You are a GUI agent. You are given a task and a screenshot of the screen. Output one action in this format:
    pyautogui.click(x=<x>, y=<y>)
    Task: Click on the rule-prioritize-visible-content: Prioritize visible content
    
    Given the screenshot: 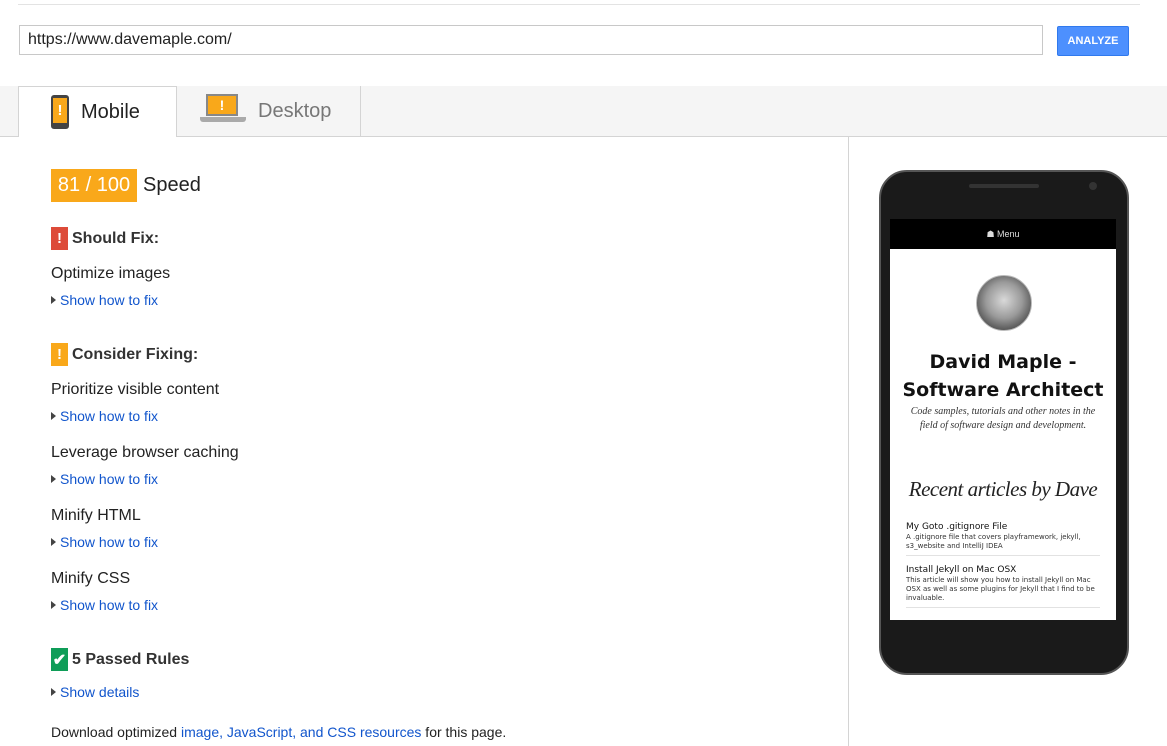 What is the action you would take?
    pyautogui.click(x=135, y=389)
    